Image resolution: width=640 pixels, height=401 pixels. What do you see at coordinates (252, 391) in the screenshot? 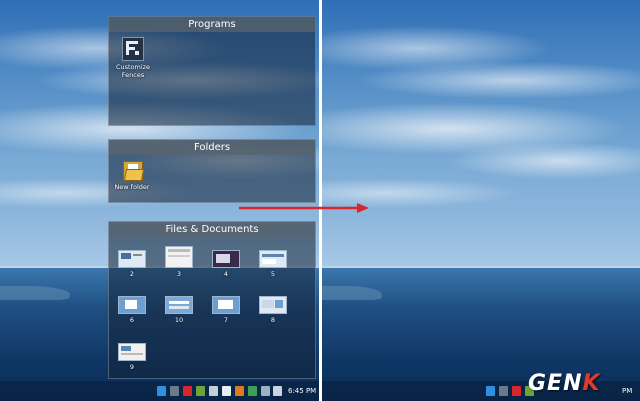
I see `shield-icon` at bounding box center [252, 391].